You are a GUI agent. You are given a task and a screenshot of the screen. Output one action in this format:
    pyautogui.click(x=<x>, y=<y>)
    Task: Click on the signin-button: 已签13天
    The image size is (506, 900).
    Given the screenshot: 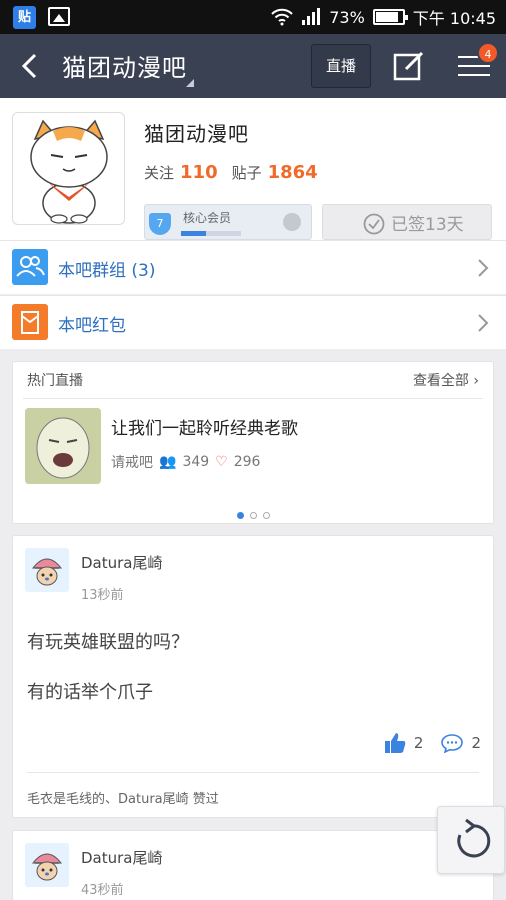 What is the action you would take?
    pyautogui.click(x=407, y=222)
    